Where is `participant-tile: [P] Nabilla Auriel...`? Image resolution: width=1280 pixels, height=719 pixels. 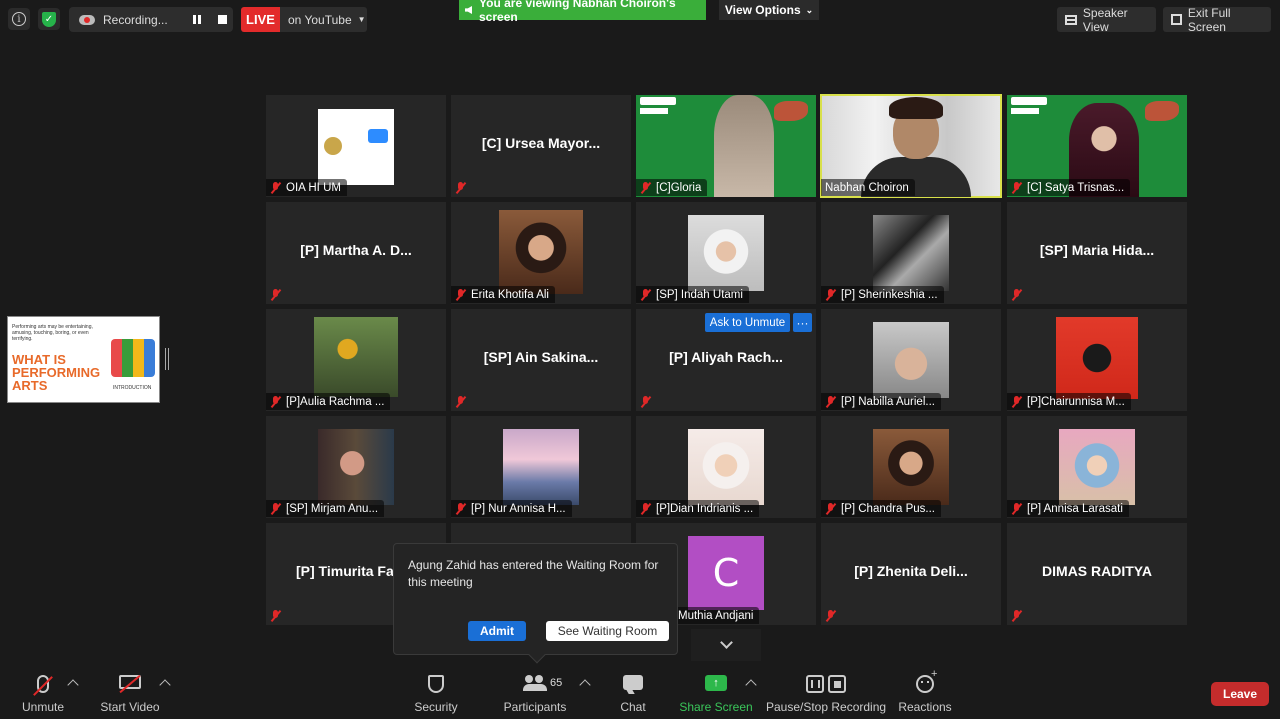
participant-tile: [P] Nabilla Auriel... is located at coordinates (911, 360).